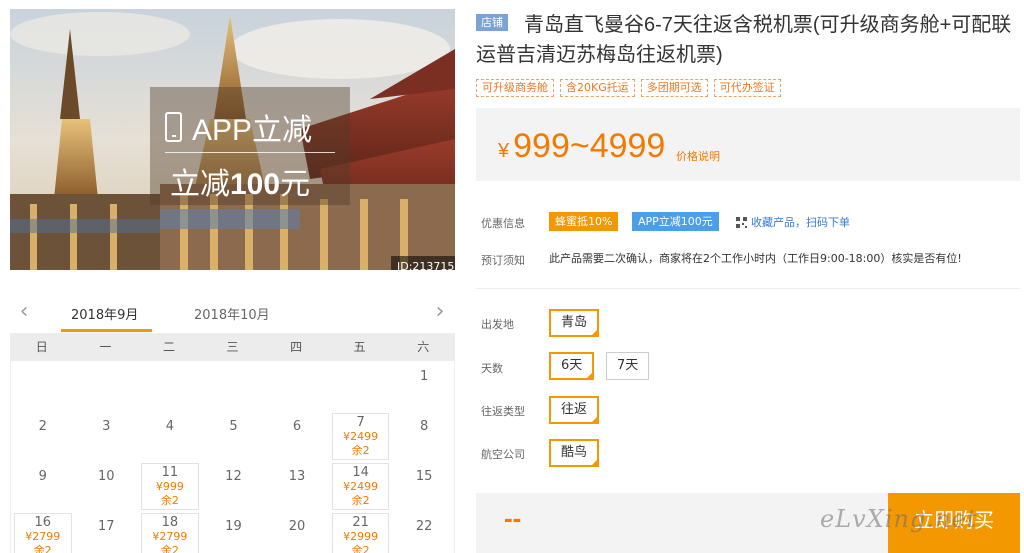 The image size is (1024, 553). What do you see at coordinates (572, 366) in the screenshot?
I see `days-option-6: 6天` at bounding box center [572, 366].